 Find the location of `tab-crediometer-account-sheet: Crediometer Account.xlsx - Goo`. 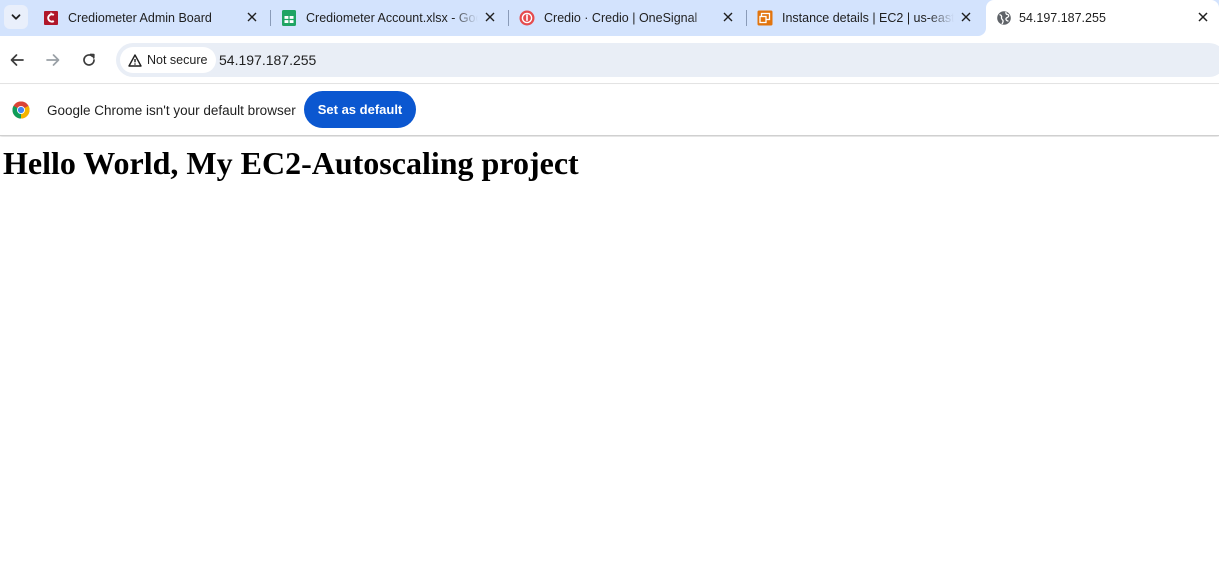

tab-crediometer-account-sheet: Crediometer Account.xlsx - Goo is located at coordinates (388, 18).